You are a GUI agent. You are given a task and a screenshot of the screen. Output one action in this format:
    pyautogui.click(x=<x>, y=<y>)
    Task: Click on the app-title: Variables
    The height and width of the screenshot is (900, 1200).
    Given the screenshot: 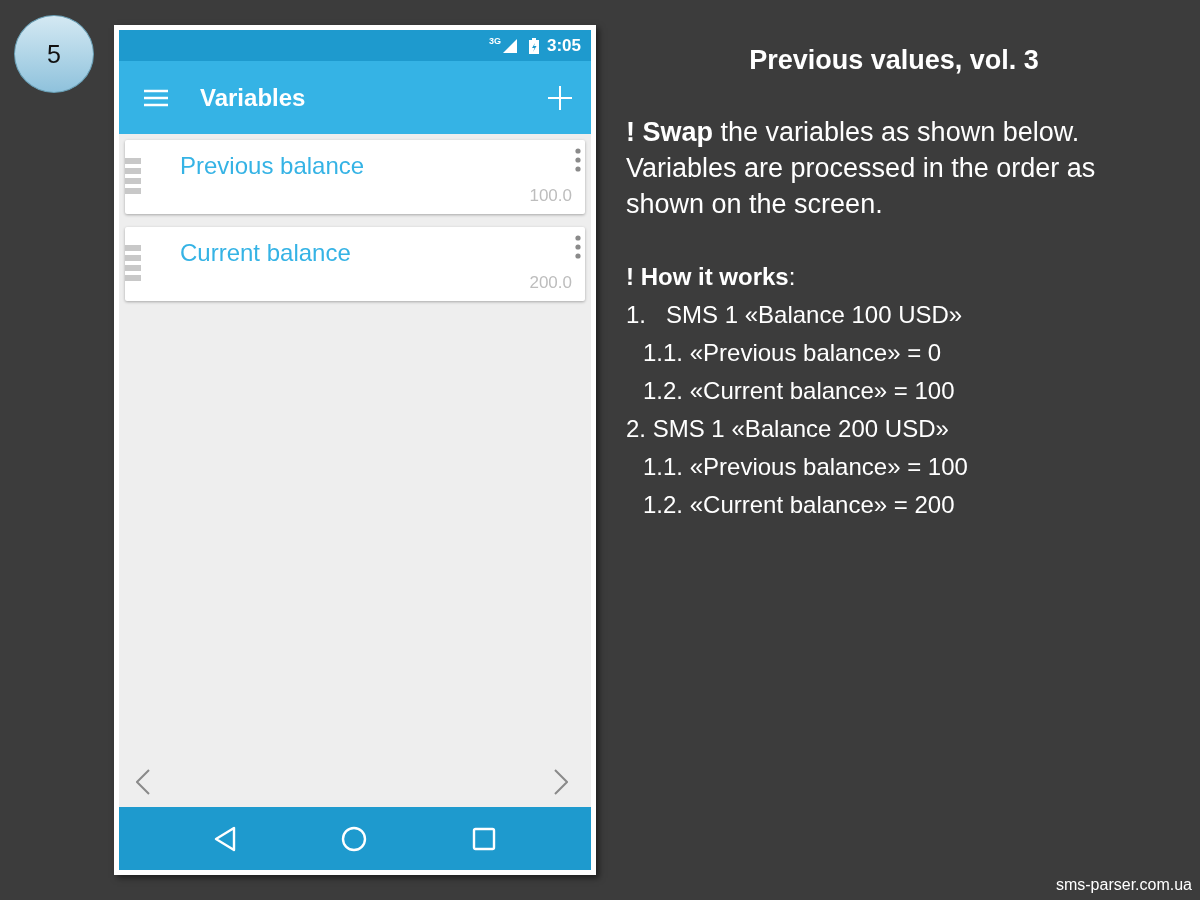 What is the action you would take?
    pyautogui.click(x=253, y=97)
    